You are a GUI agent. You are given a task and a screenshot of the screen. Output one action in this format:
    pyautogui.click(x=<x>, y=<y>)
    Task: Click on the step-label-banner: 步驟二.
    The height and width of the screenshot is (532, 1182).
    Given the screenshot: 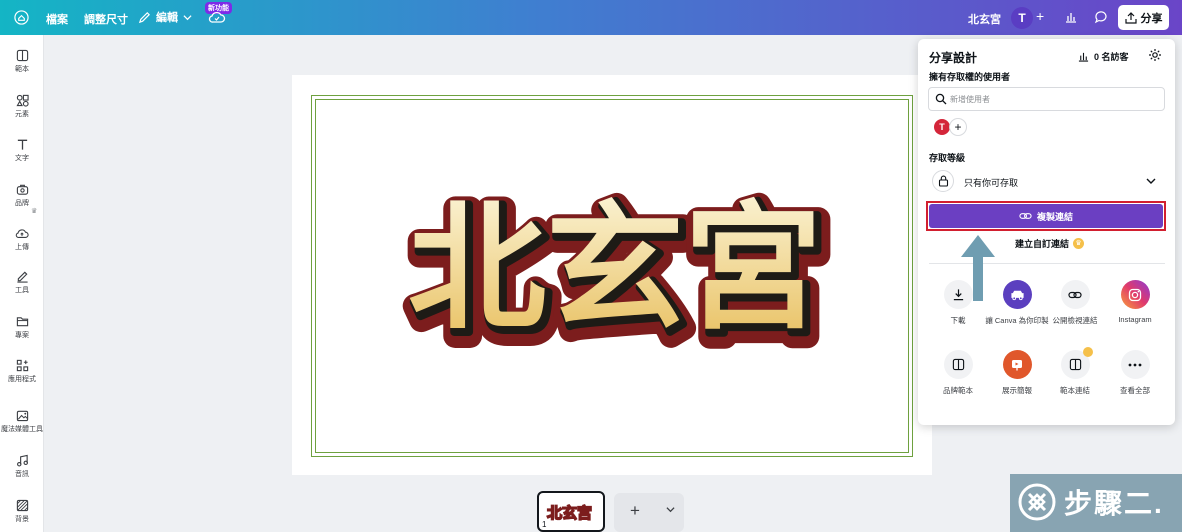 What is the action you would take?
    pyautogui.click(x=1096, y=503)
    